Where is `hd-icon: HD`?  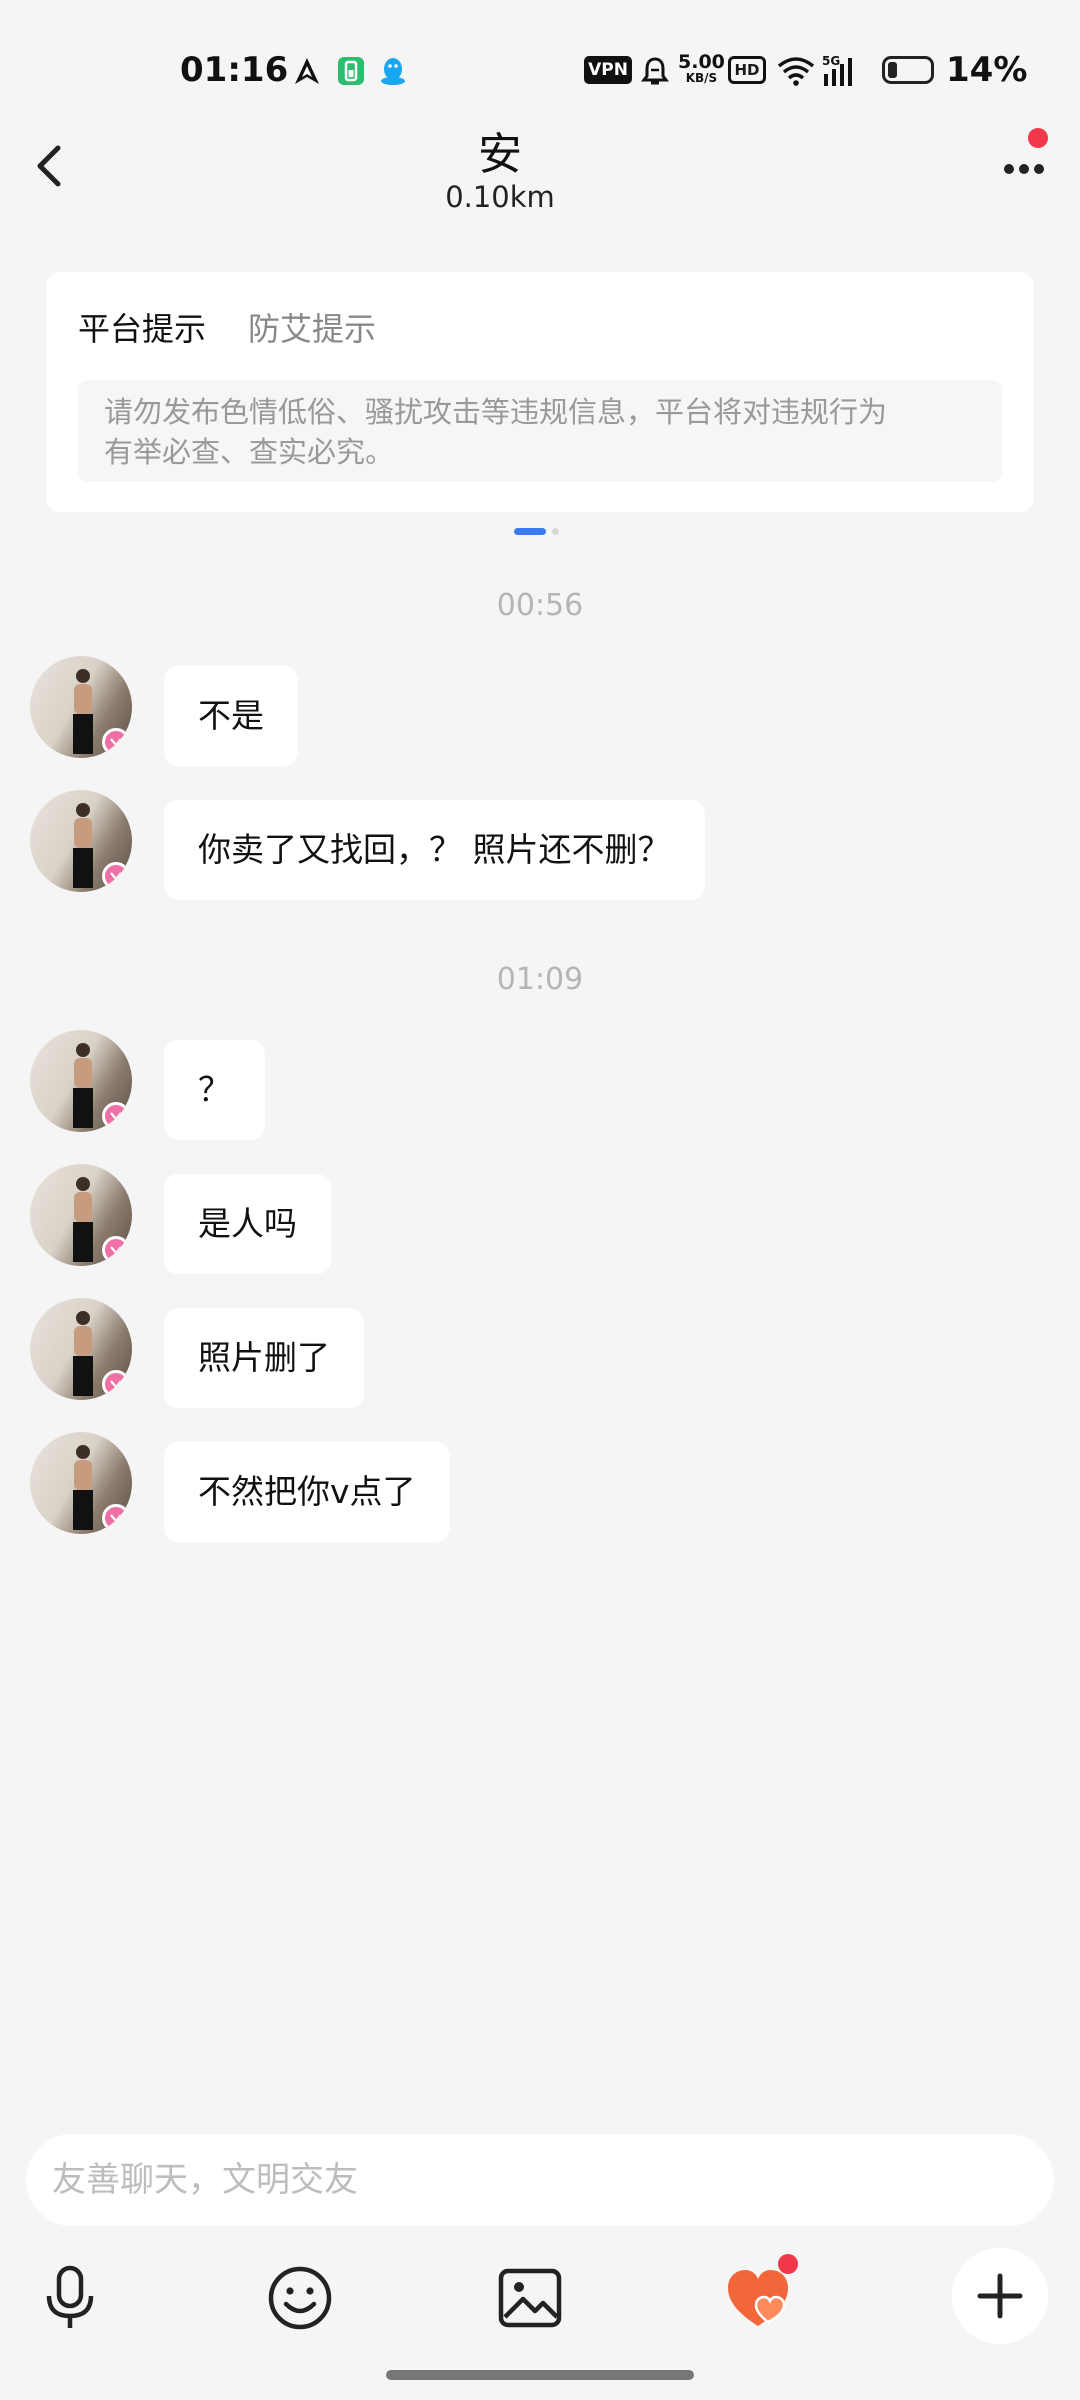
hd-icon: HD is located at coordinates (747, 70).